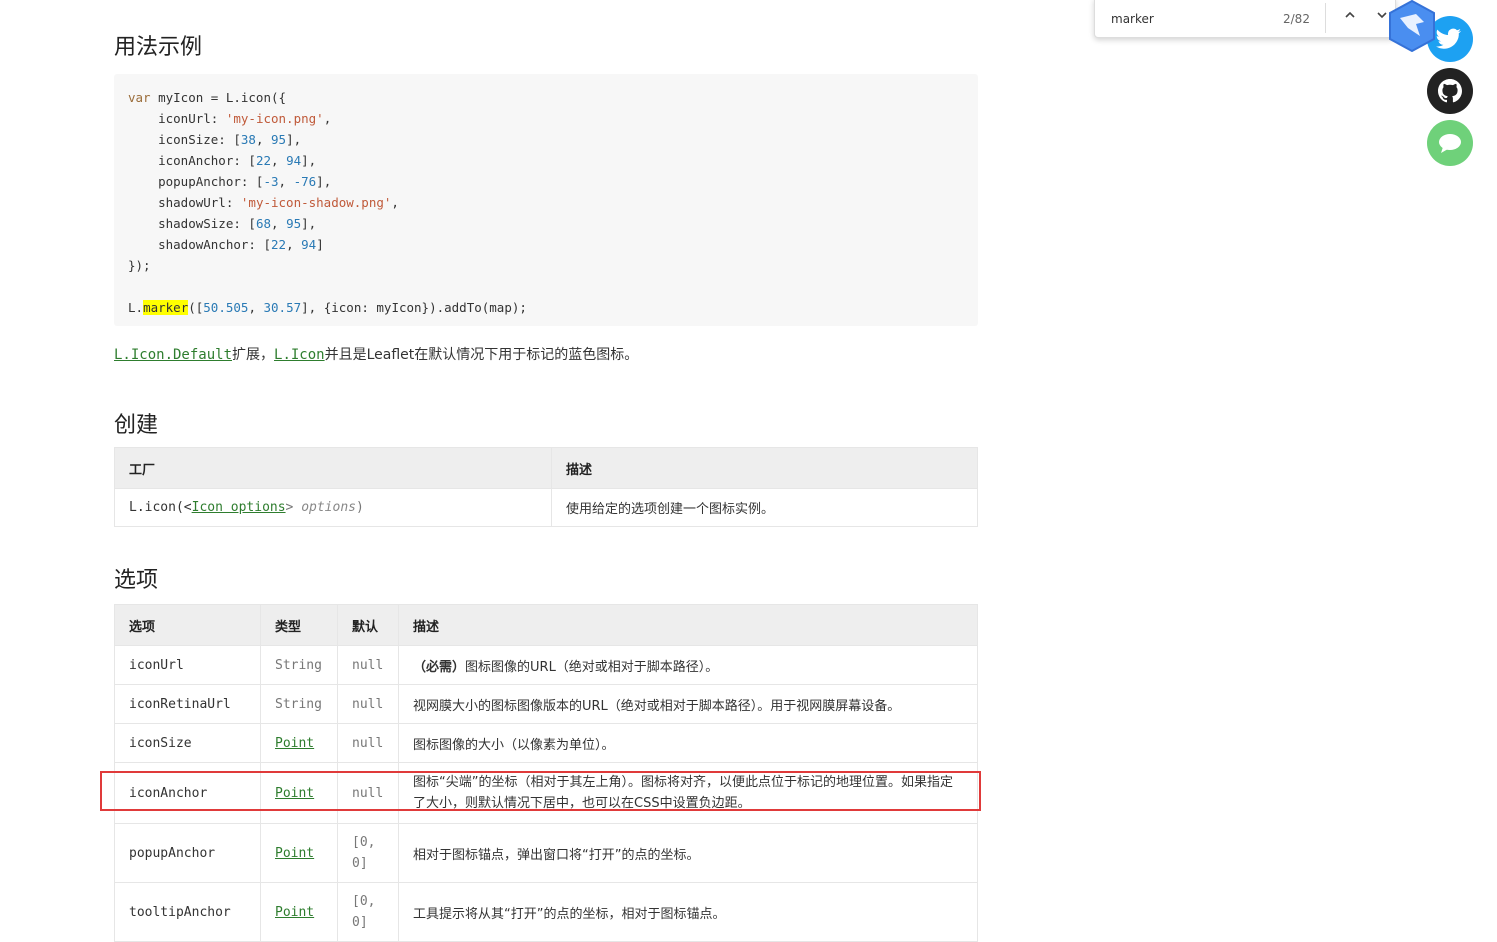  Describe the element at coordinates (688, 704) in the screenshot. I see `option-desc: 视网膜大小的图标图像版本的URL（绝对或相对于脚本路径）。用于视网膜屏幕设备。` at that location.